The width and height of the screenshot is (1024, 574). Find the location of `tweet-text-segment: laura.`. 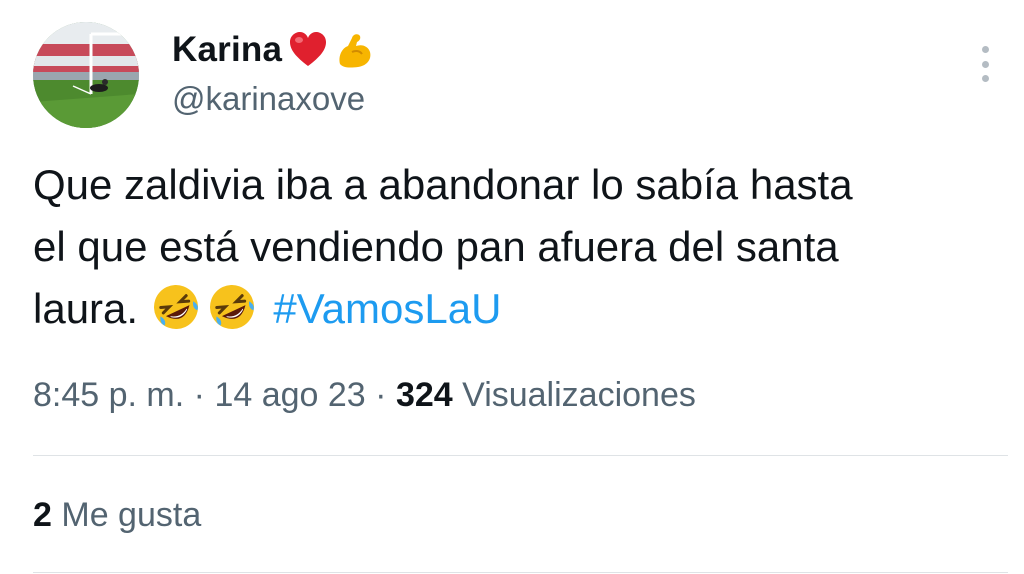

tweet-text-segment: laura. is located at coordinates (86, 308).